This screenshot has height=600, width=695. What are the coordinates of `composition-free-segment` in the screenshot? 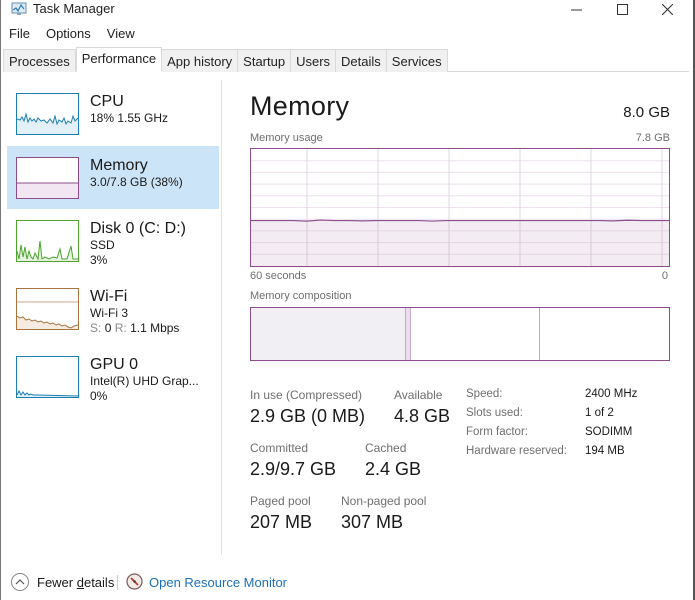 It's located at (604, 334).